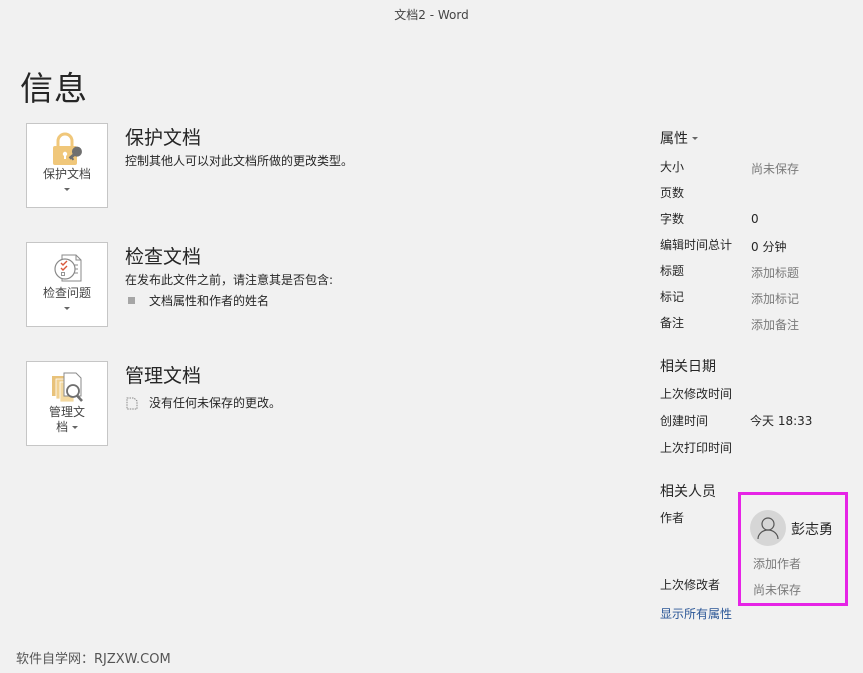 The image size is (863, 673). I want to click on person-icon, so click(768, 528).